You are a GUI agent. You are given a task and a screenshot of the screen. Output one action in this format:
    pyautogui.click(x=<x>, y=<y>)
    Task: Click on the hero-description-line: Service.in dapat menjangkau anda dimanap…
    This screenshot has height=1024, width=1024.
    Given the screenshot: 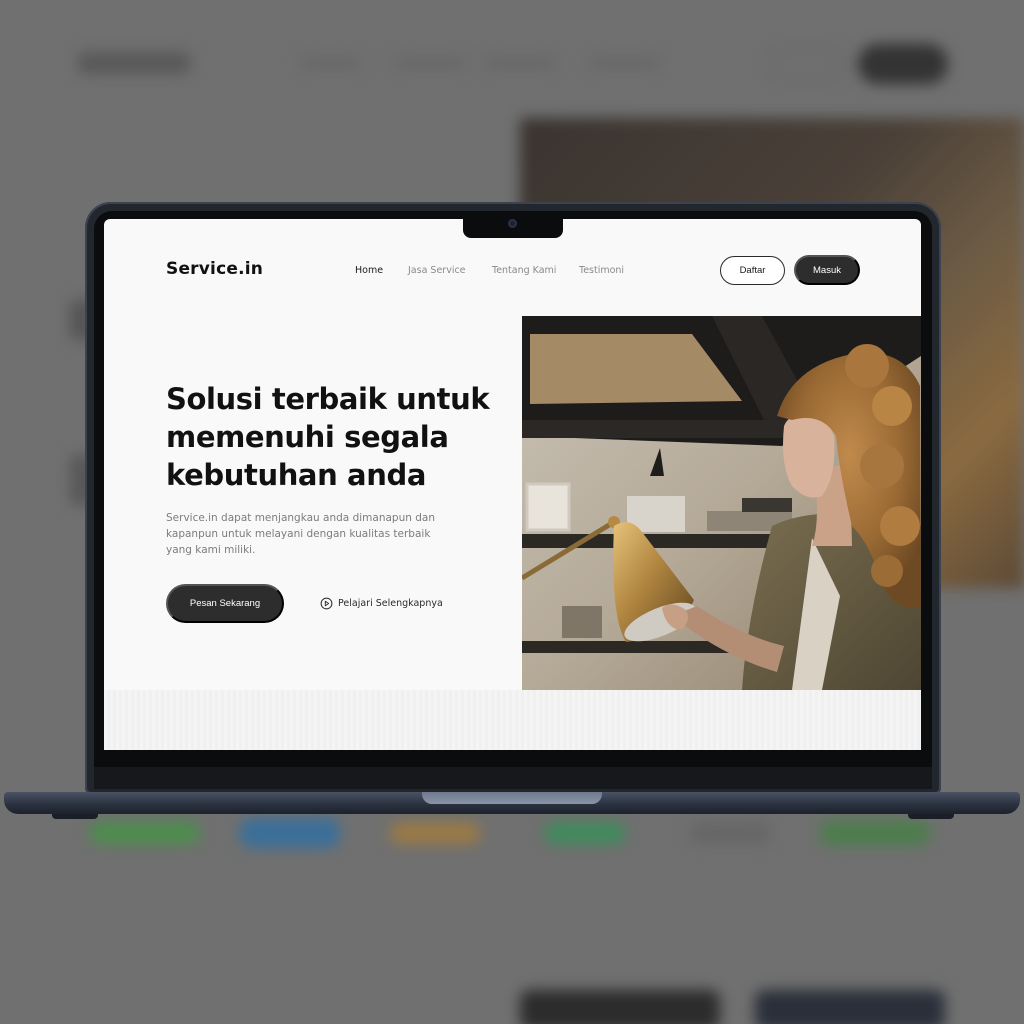 What is the action you would take?
    pyautogui.click(x=300, y=518)
    